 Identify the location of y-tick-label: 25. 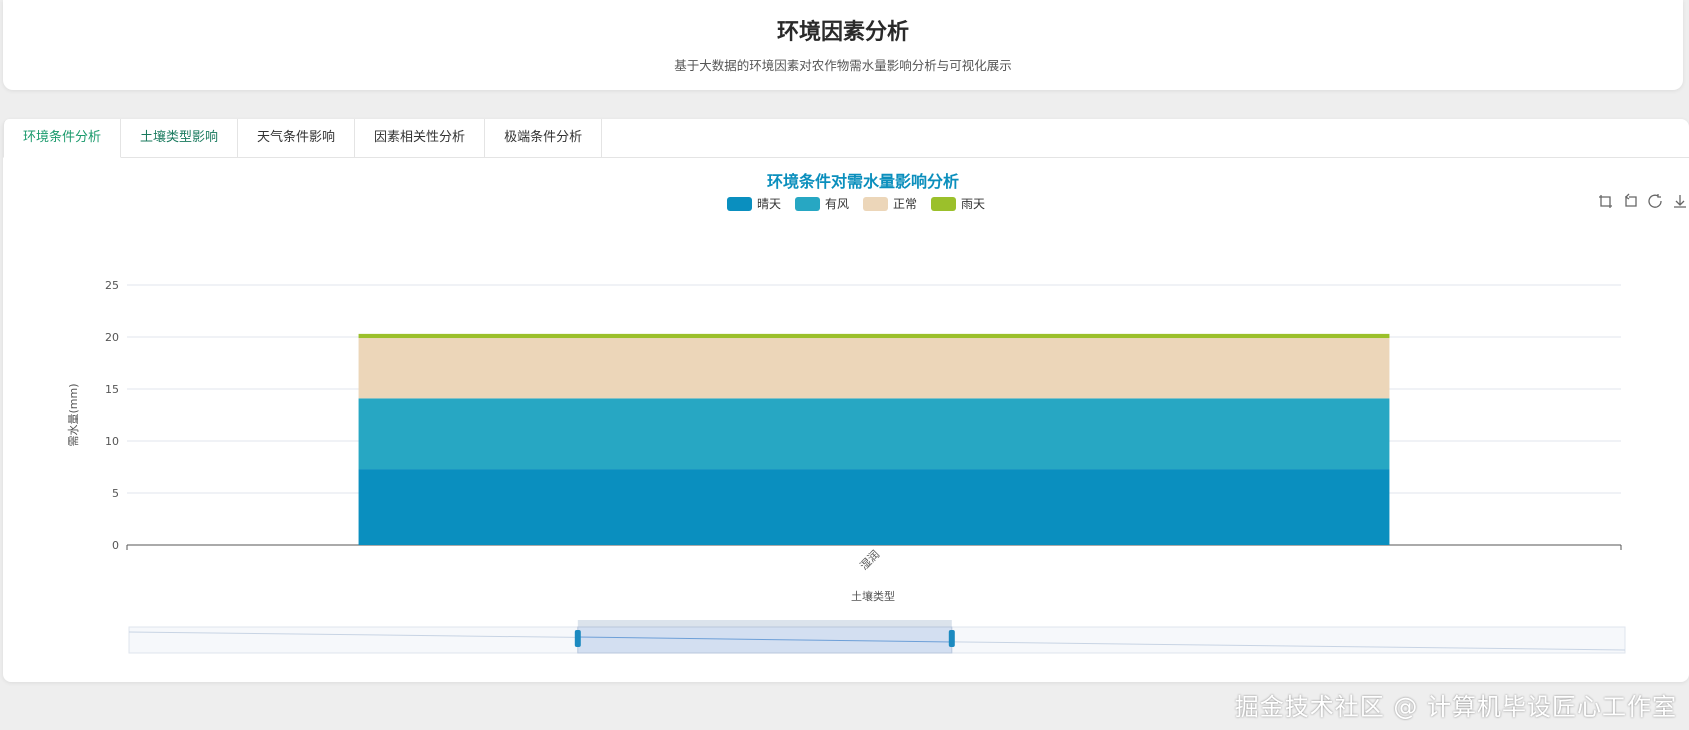
(112, 285).